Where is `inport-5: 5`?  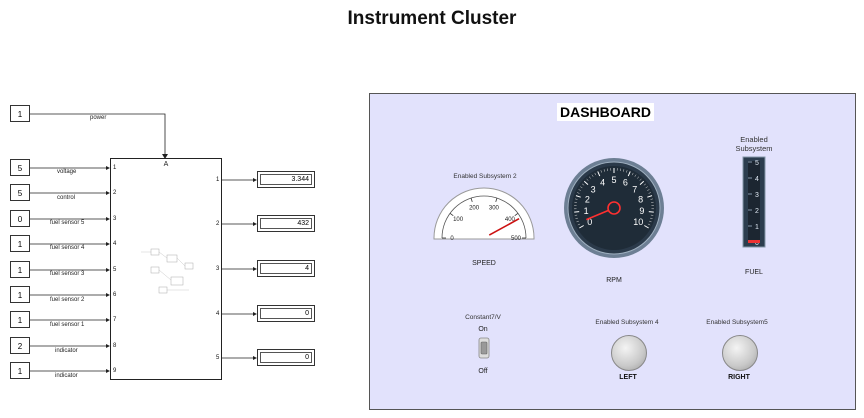
inport-5: 5 is located at coordinates (115, 270).